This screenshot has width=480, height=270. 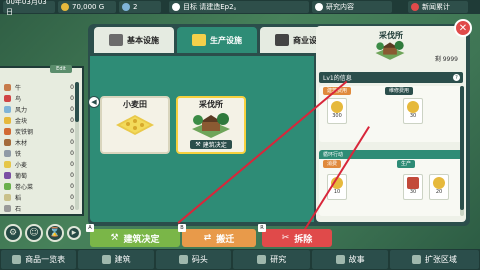 What do you see at coordinates (18, 88) in the screenshot?
I see `resource-name: 牛` at bounding box center [18, 88].